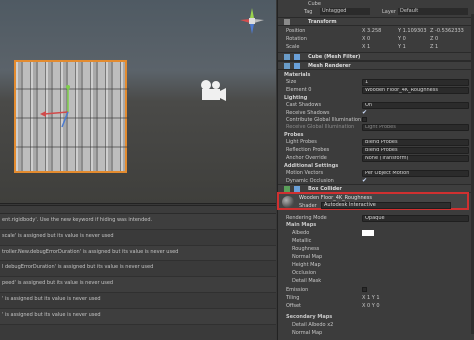 This screenshot has width=474, height=340. Describe the element at coordinates (415, 150) in the screenshot. I see `reflection-probes-dropdown: Blend Probes` at that location.